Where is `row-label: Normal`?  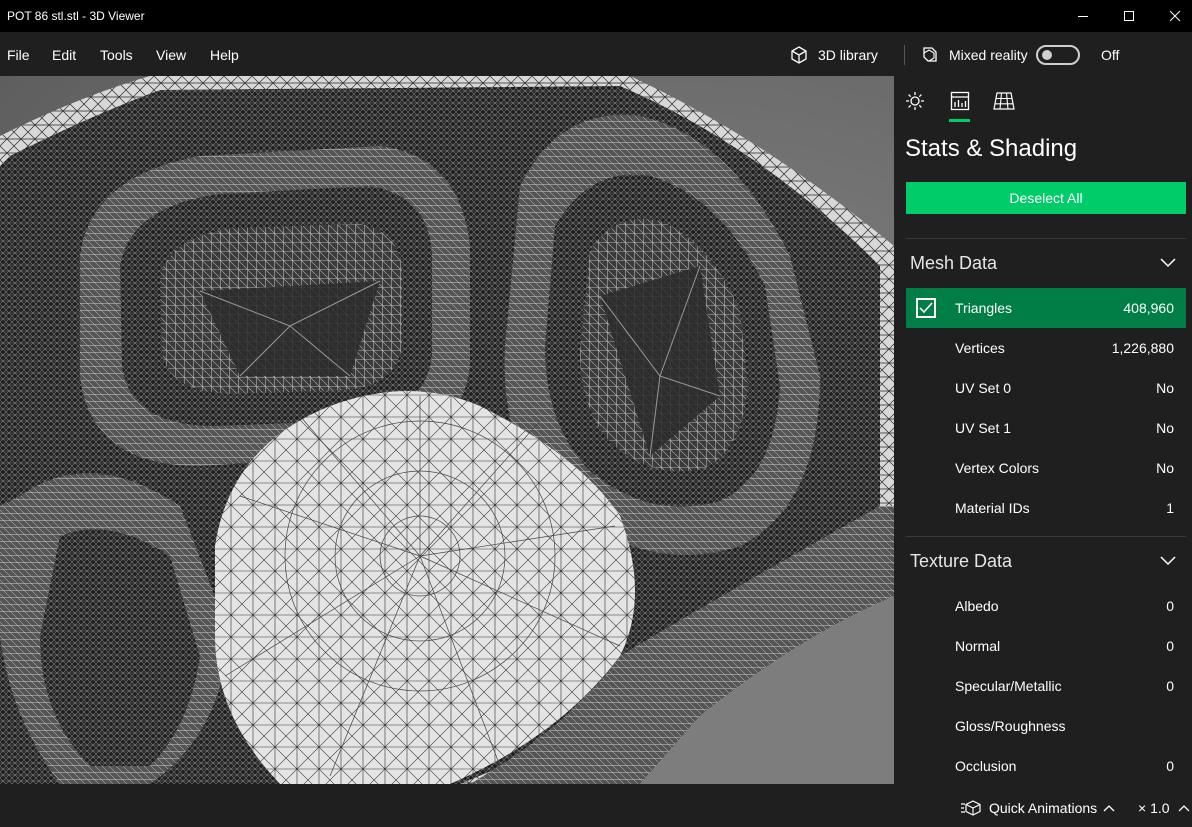 row-label: Normal is located at coordinates (978, 646).